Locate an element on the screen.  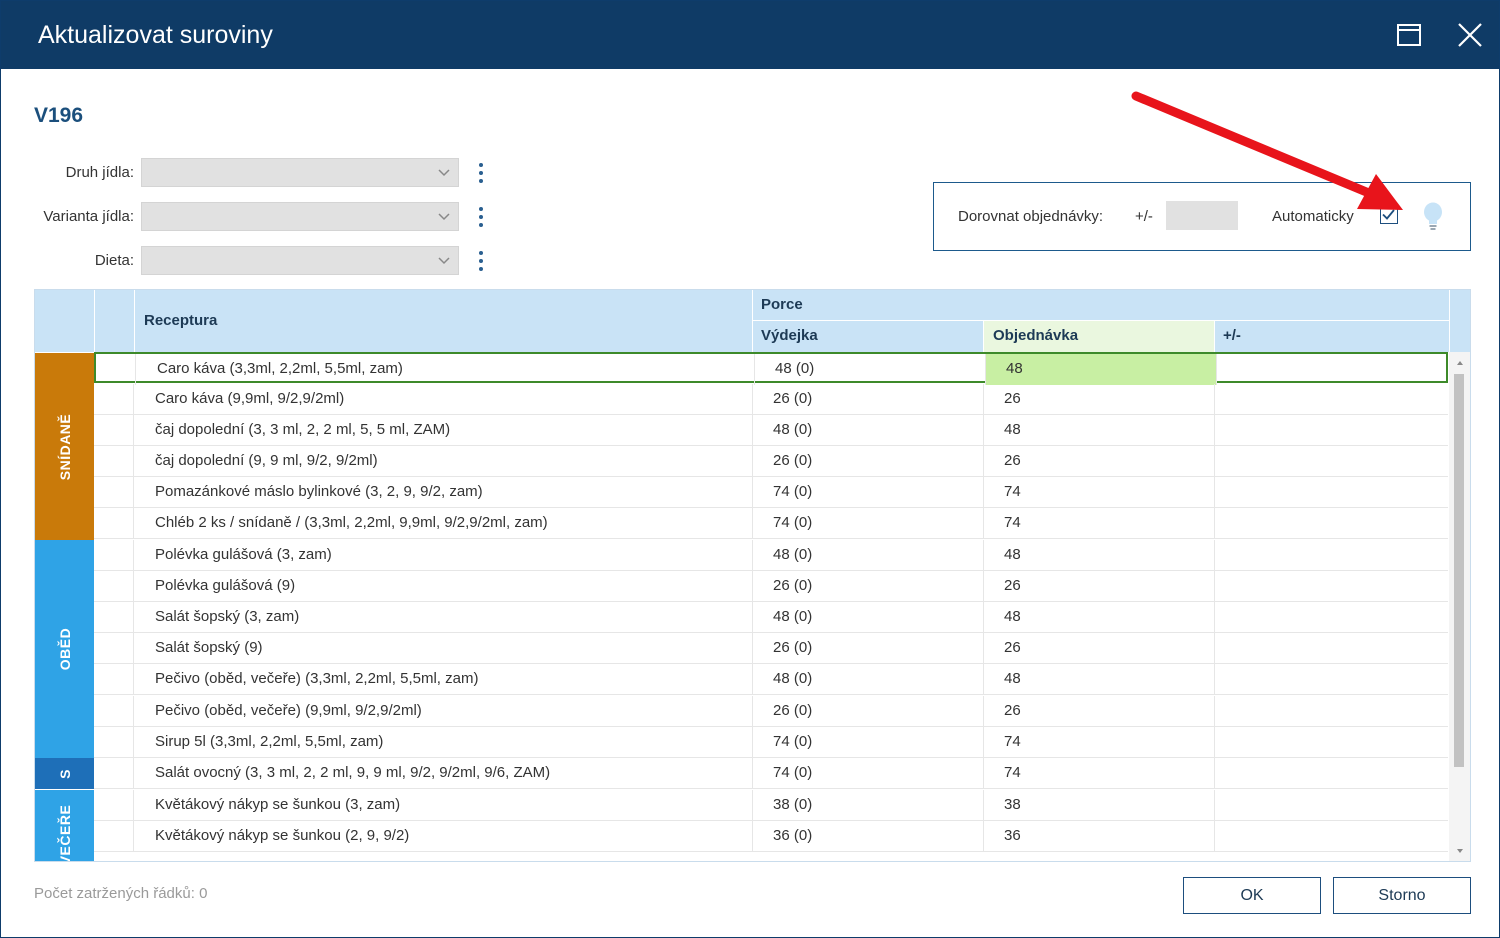
objednavka-cell: 36 is located at coordinates (1099, 836).